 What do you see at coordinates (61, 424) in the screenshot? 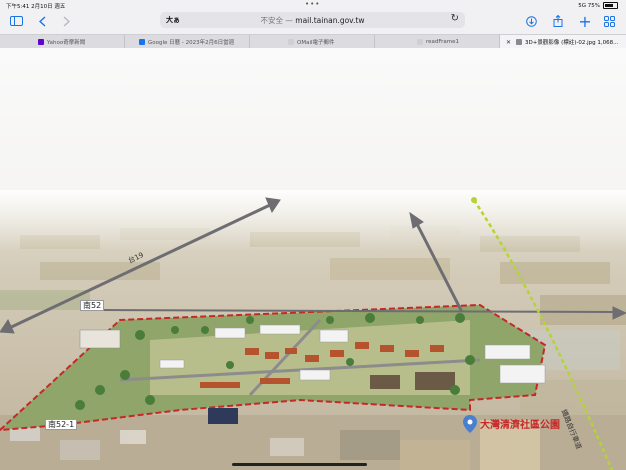
I see `road-label-nan52-1: 南52-1` at bounding box center [61, 424].